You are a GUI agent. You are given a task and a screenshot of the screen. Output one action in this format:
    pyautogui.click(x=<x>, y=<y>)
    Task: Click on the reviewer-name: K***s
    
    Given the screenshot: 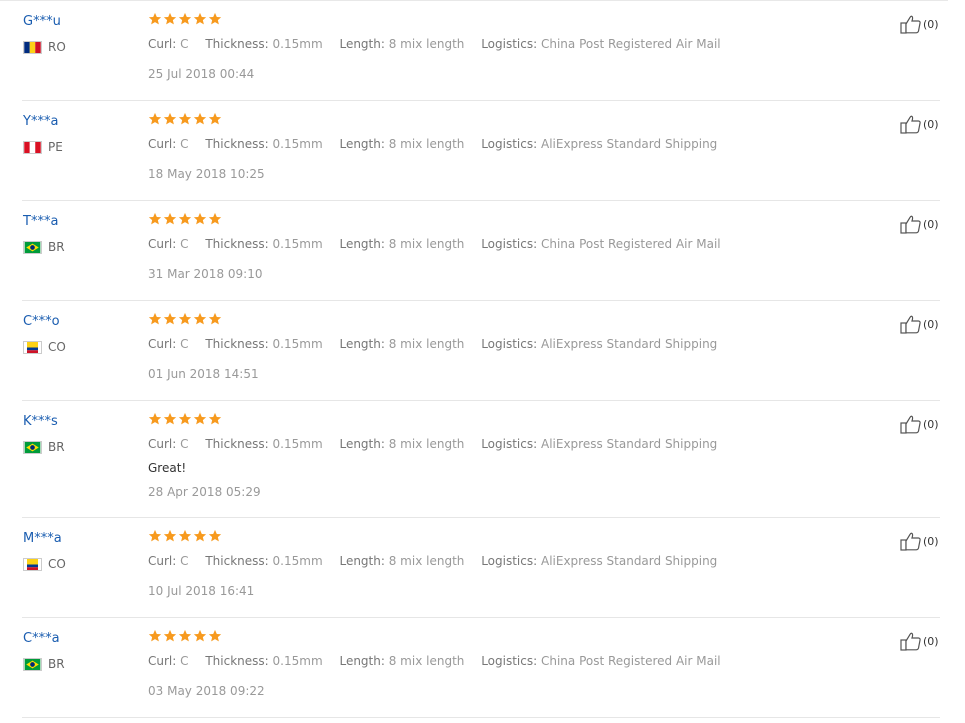 What is the action you would take?
    pyautogui.click(x=40, y=421)
    